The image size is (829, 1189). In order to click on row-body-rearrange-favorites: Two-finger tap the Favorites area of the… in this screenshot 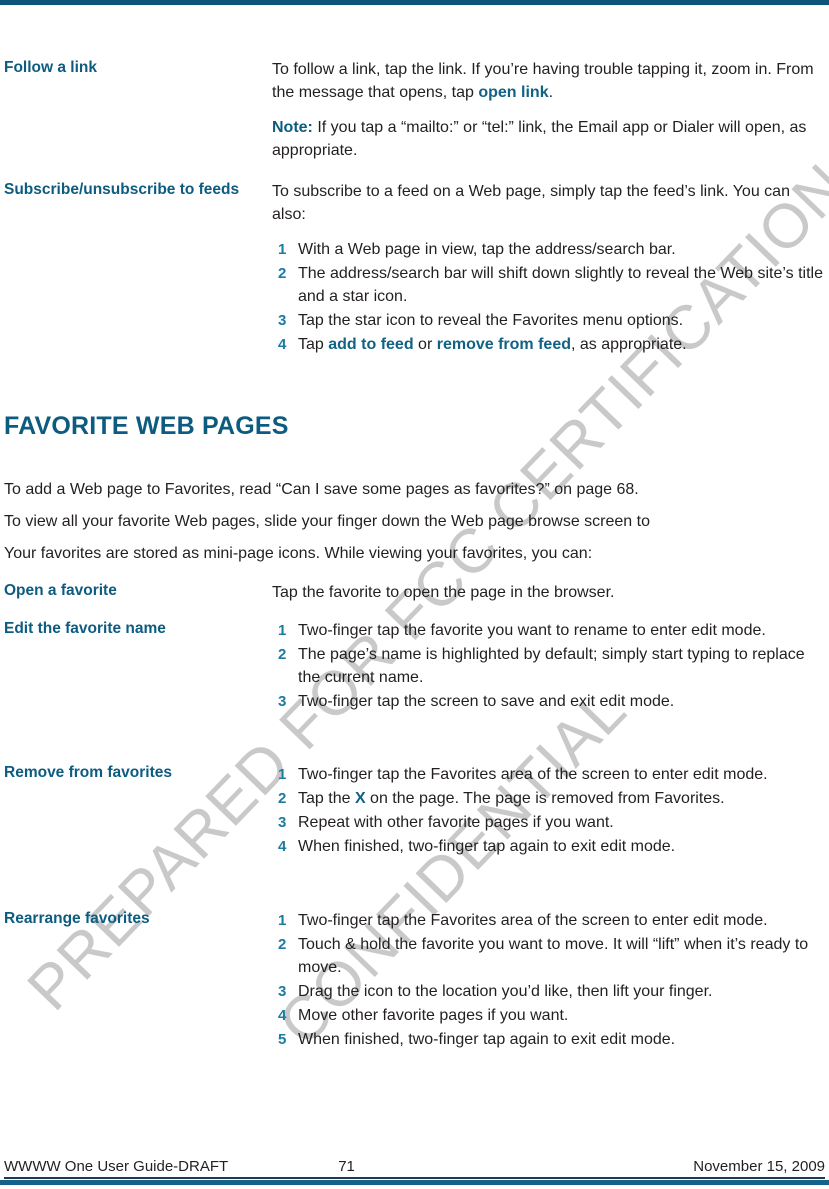, I will do `click(548, 980)`.